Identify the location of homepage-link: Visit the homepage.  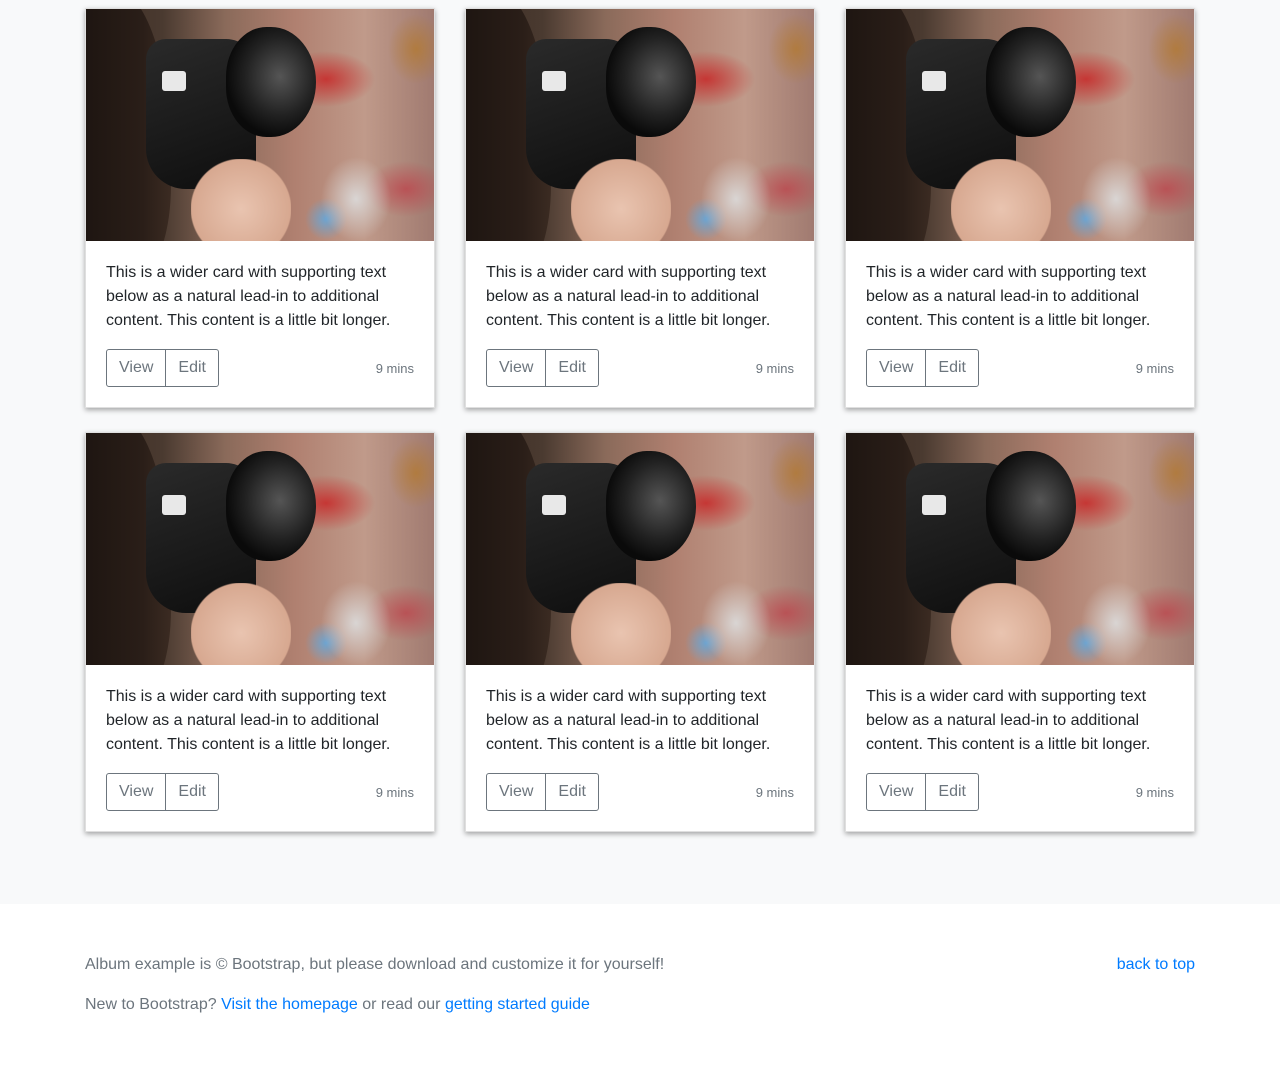
(289, 1004).